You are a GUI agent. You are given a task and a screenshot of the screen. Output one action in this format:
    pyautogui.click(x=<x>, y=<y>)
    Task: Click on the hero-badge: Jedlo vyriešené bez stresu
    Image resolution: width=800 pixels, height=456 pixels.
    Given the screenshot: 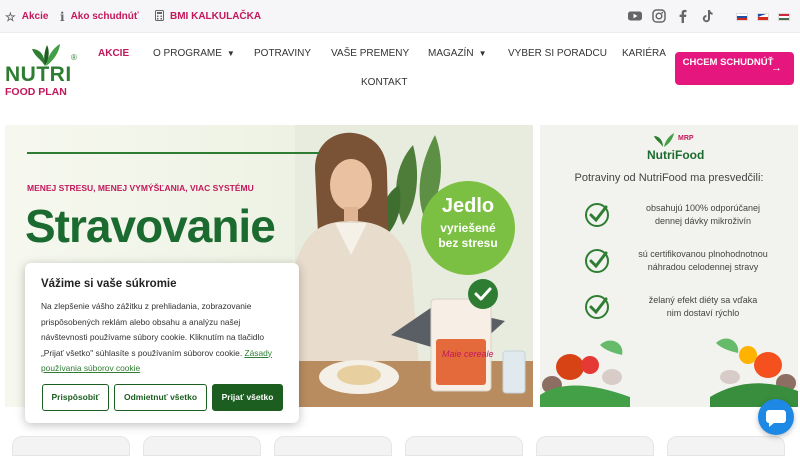 What is the action you would take?
    pyautogui.click(x=468, y=228)
    